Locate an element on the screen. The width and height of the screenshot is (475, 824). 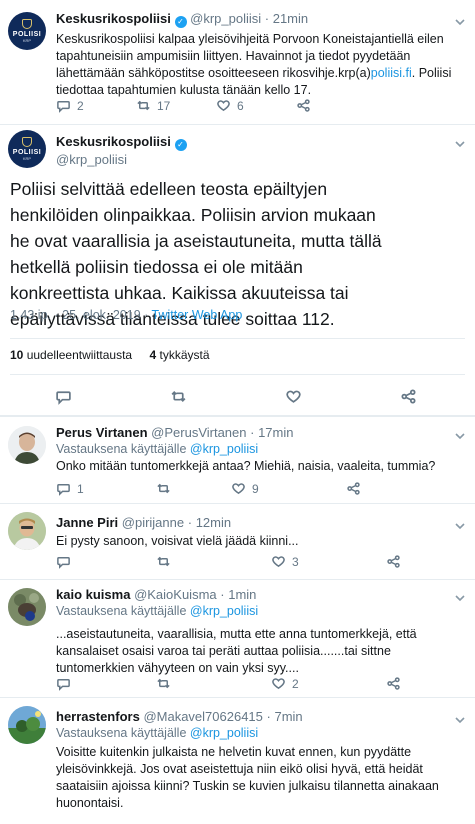
tweet-time: 1min is located at coordinates (242, 594).